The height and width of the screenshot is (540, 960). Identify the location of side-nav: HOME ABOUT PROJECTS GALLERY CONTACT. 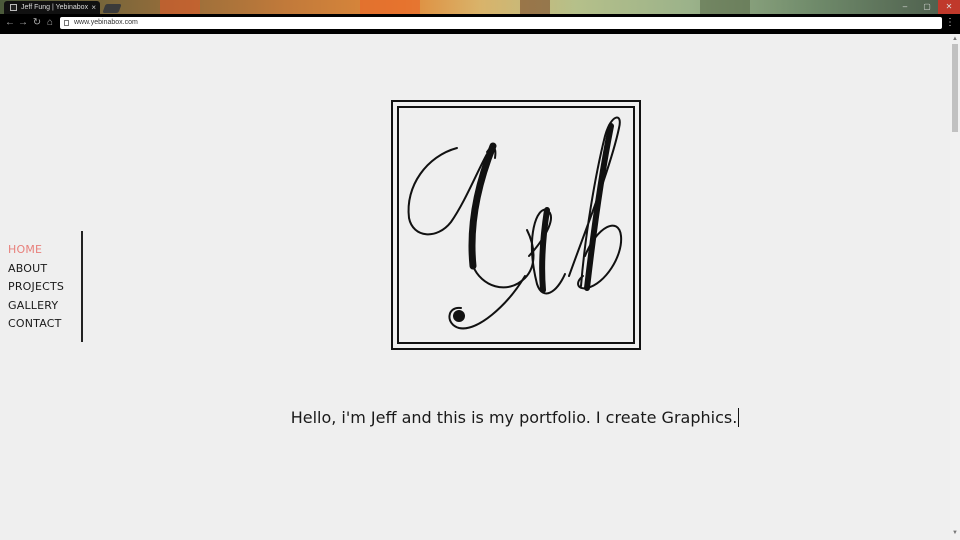
(45, 287).